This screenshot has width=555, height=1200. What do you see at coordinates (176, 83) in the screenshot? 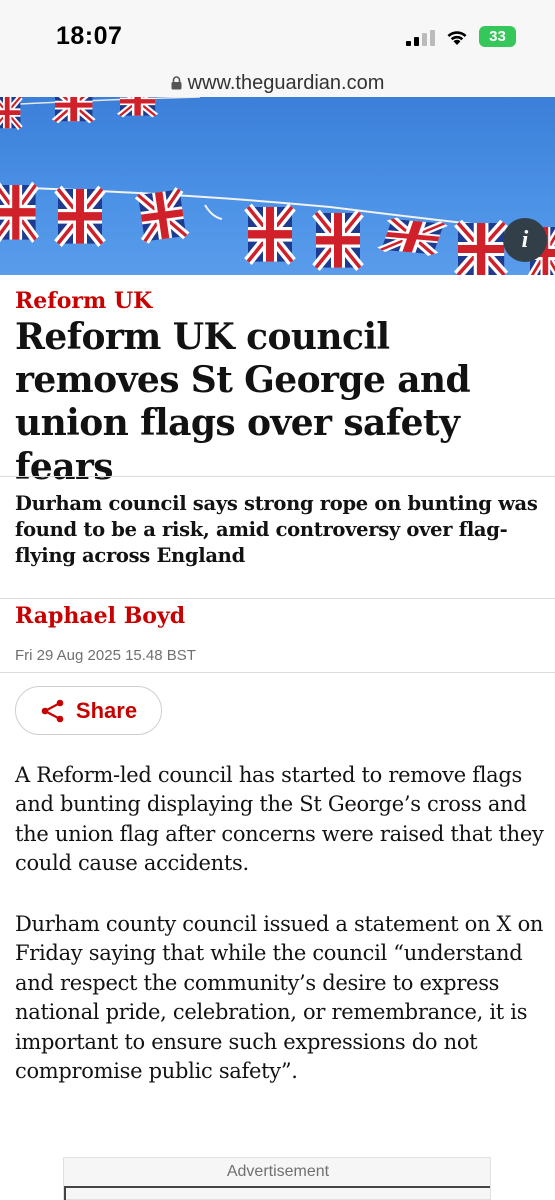
I see `lock-icon` at bounding box center [176, 83].